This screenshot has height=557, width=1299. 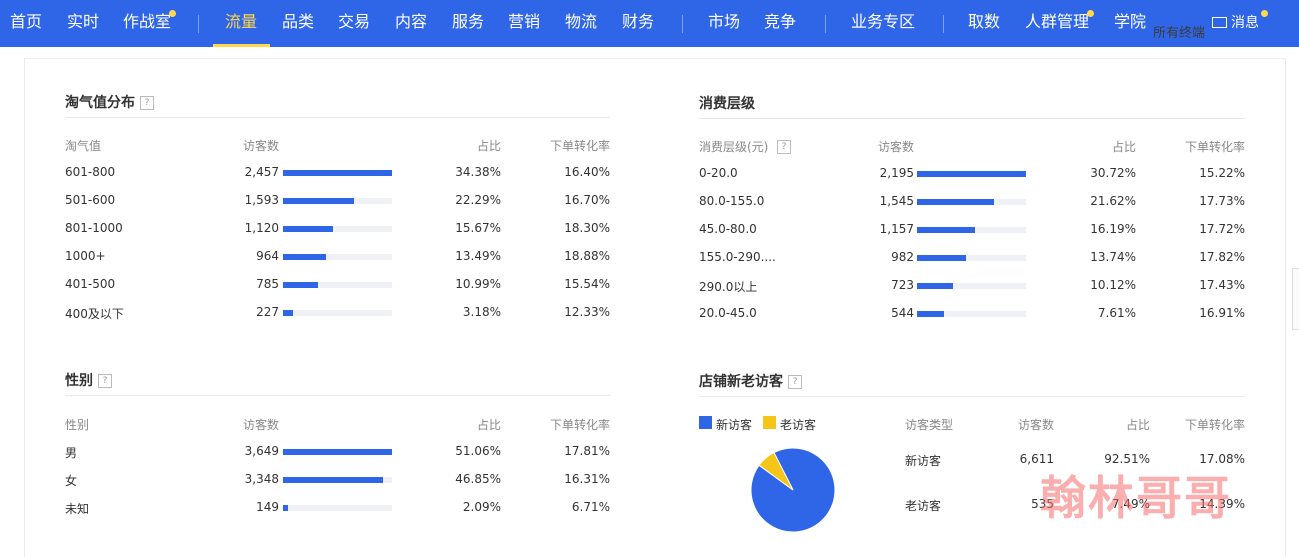 What do you see at coordinates (1222, 173) in the screenshot?
I see `row-conversion: 15.22%` at bounding box center [1222, 173].